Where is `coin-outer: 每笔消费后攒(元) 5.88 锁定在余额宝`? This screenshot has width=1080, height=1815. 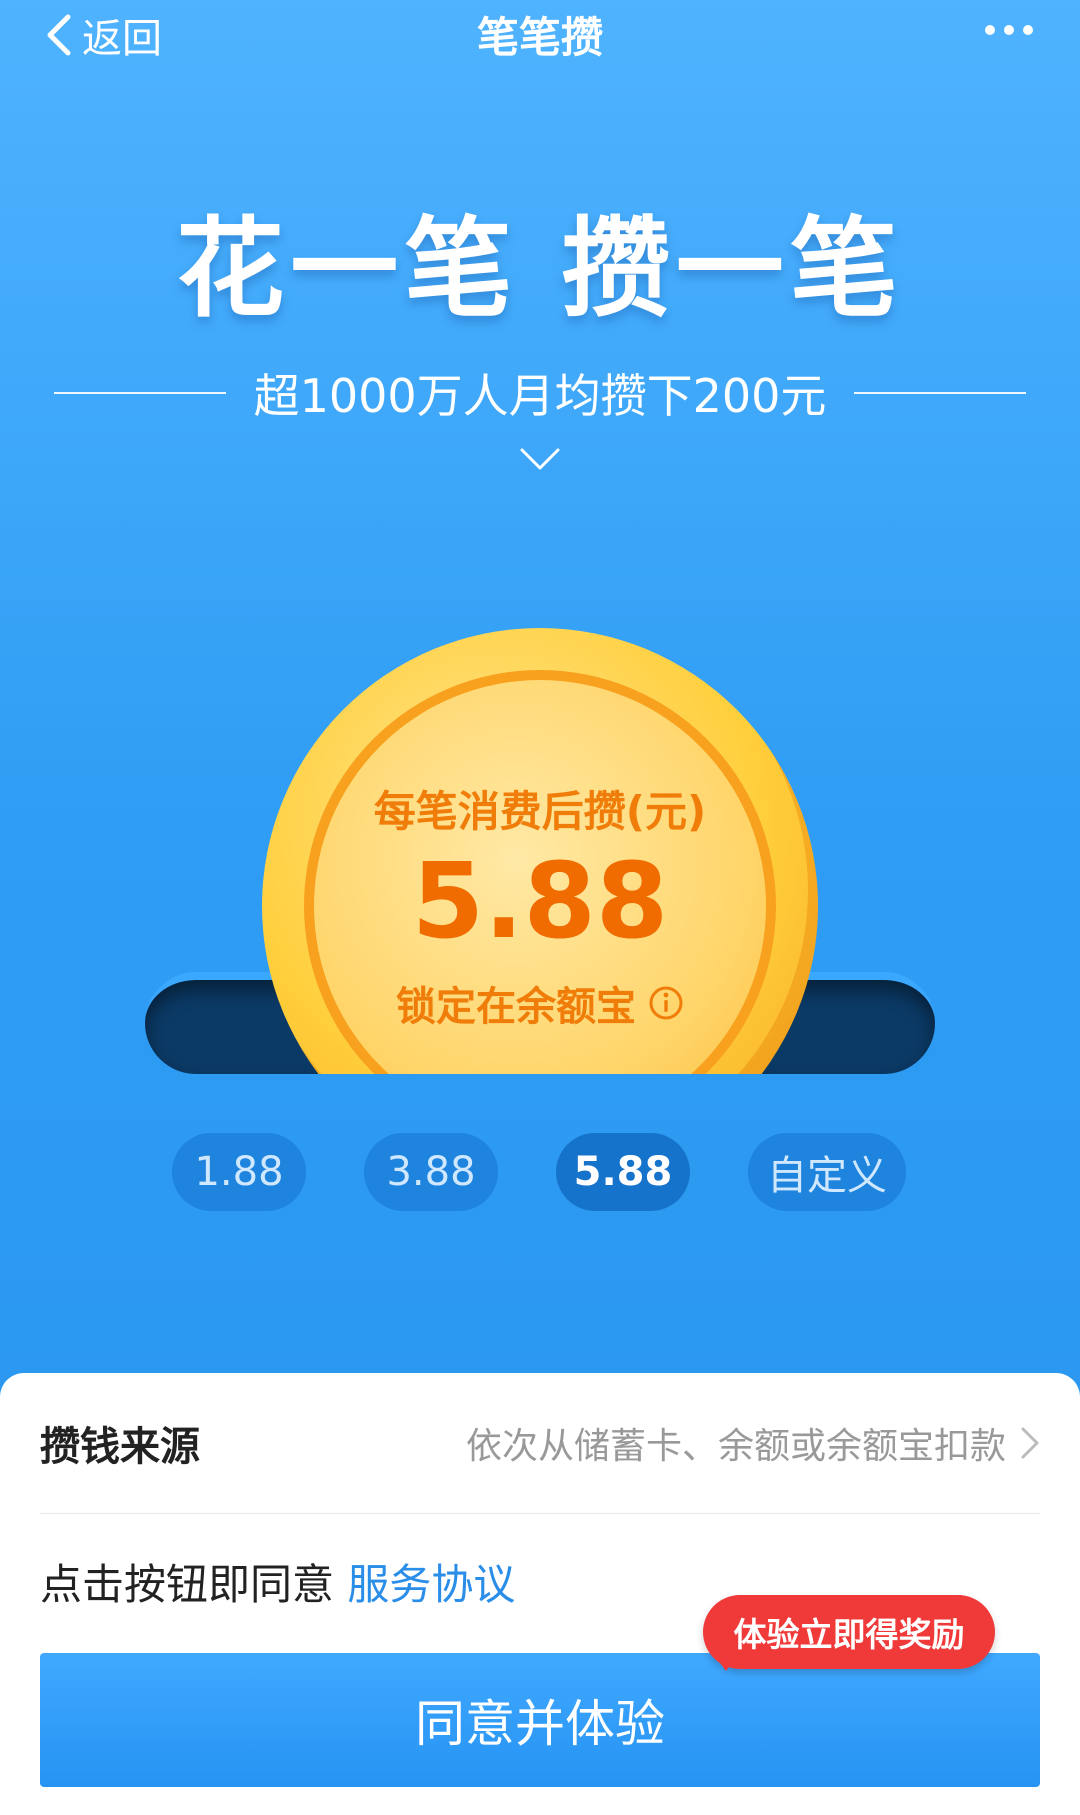
coin-outer: 每笔消费后攒(元) 5.88 锁定在余额宝 is located at coordinates (540, 851).